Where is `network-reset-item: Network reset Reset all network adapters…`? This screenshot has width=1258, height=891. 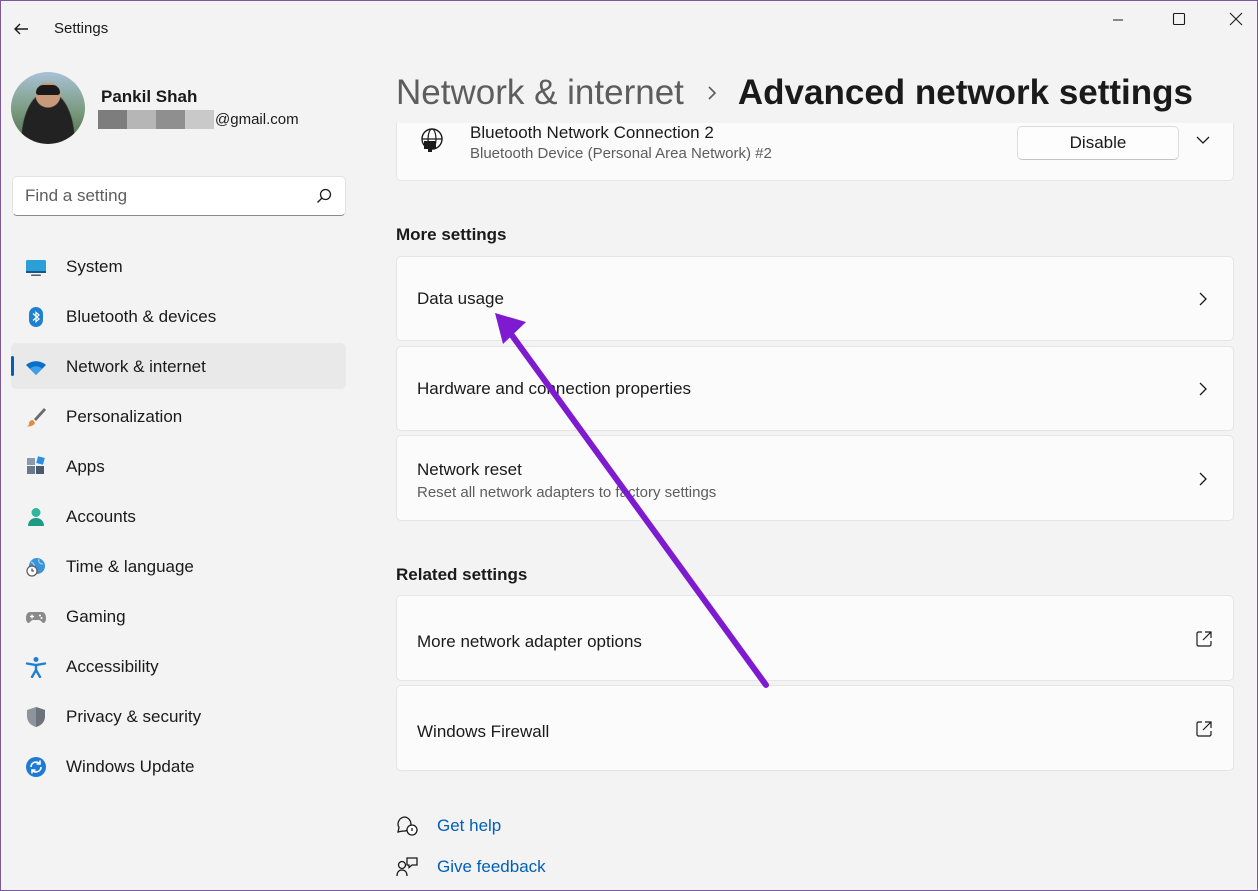
network-reset-item: Network reset Reset all network adapters… is located at coordinates (815, 478).